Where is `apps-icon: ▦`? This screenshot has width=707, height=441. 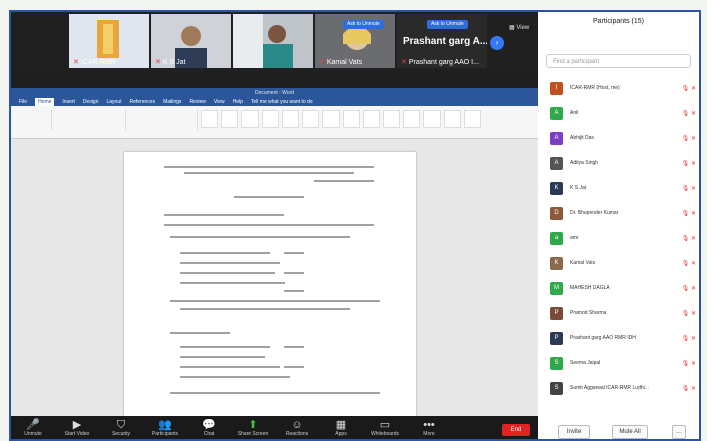
apps-icon: ▦ is located at coordinates (341, 425).